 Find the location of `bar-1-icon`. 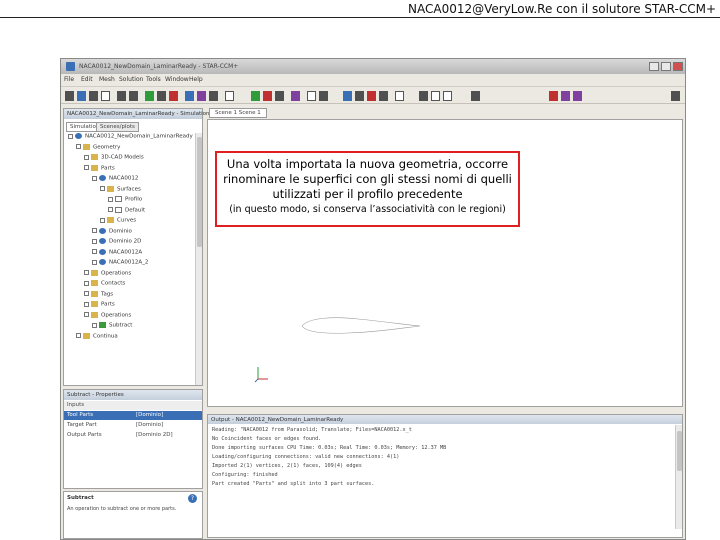

bar-1-icon is located at coordinates (423, 96).